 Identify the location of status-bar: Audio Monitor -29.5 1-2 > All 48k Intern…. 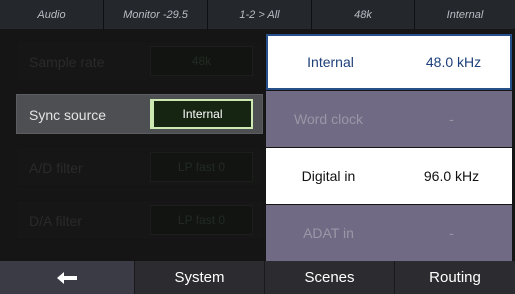
(257, 14).